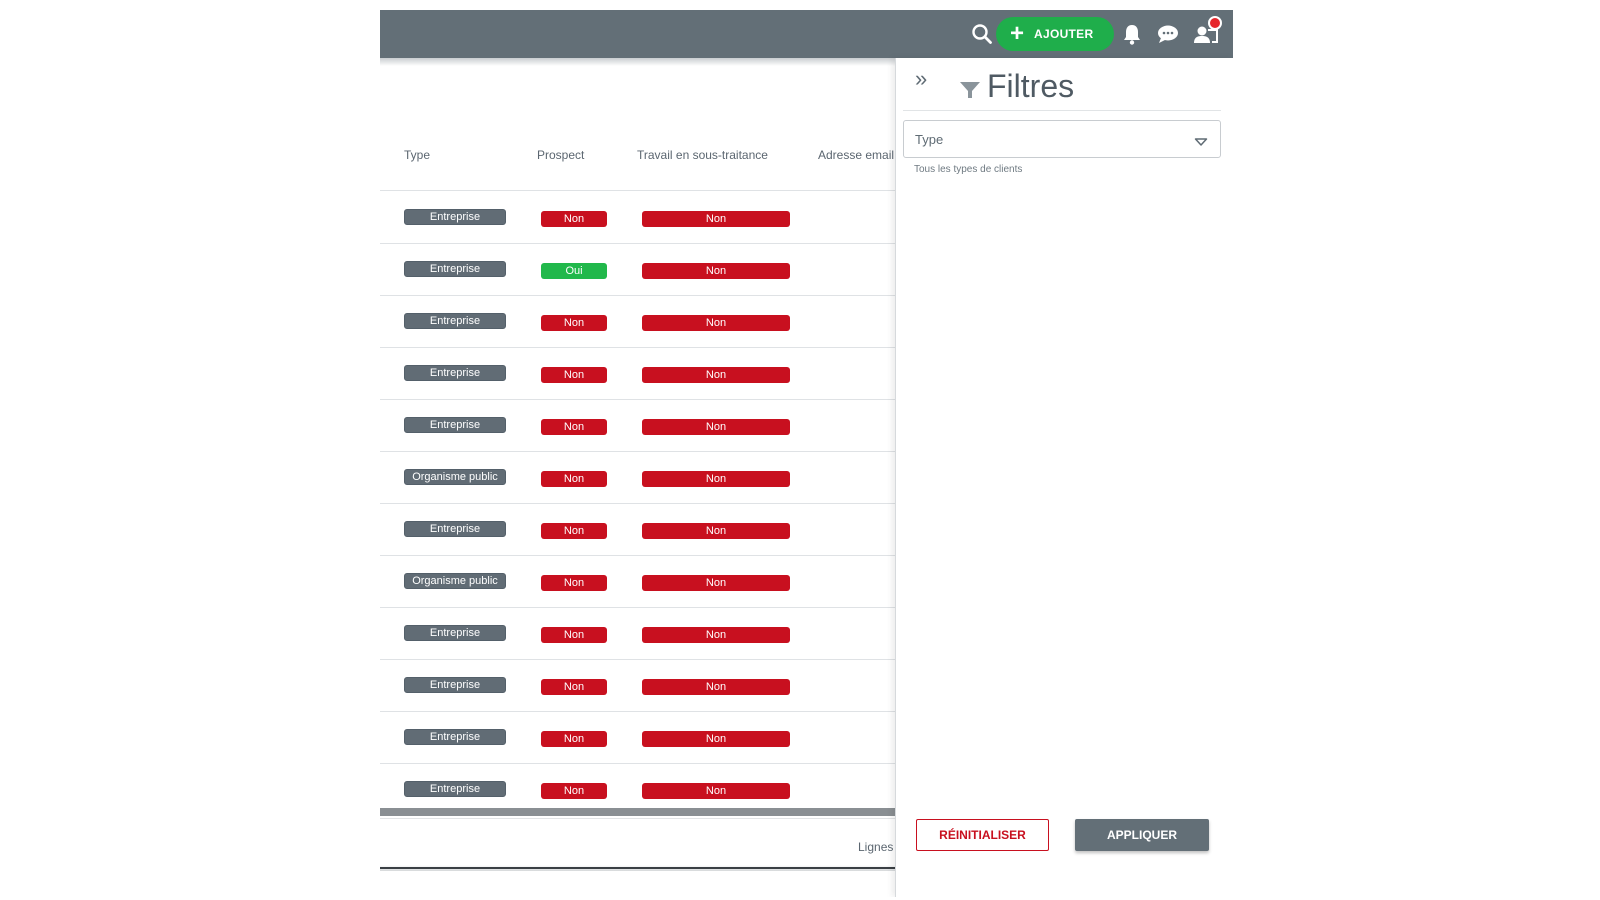 This screenshot has width=1600, height=900. What do you see at coordinates (637, 62) in the screenshot?
I see `top-bar-shadow` at bounding box center [637, 62].